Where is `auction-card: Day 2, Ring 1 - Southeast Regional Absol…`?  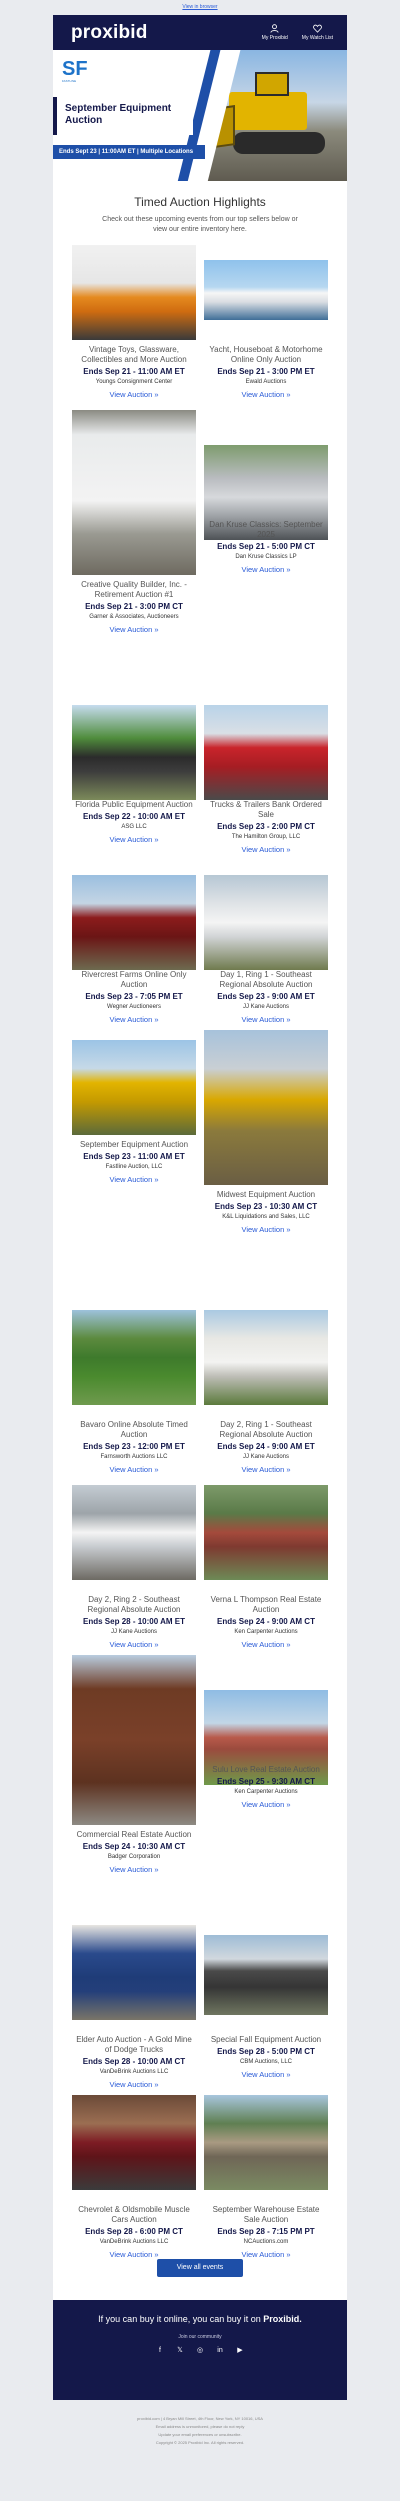
auction-card: Day 2, Ring 1 - Southeast Regional Absol… is located at coordinates (266, 1447).